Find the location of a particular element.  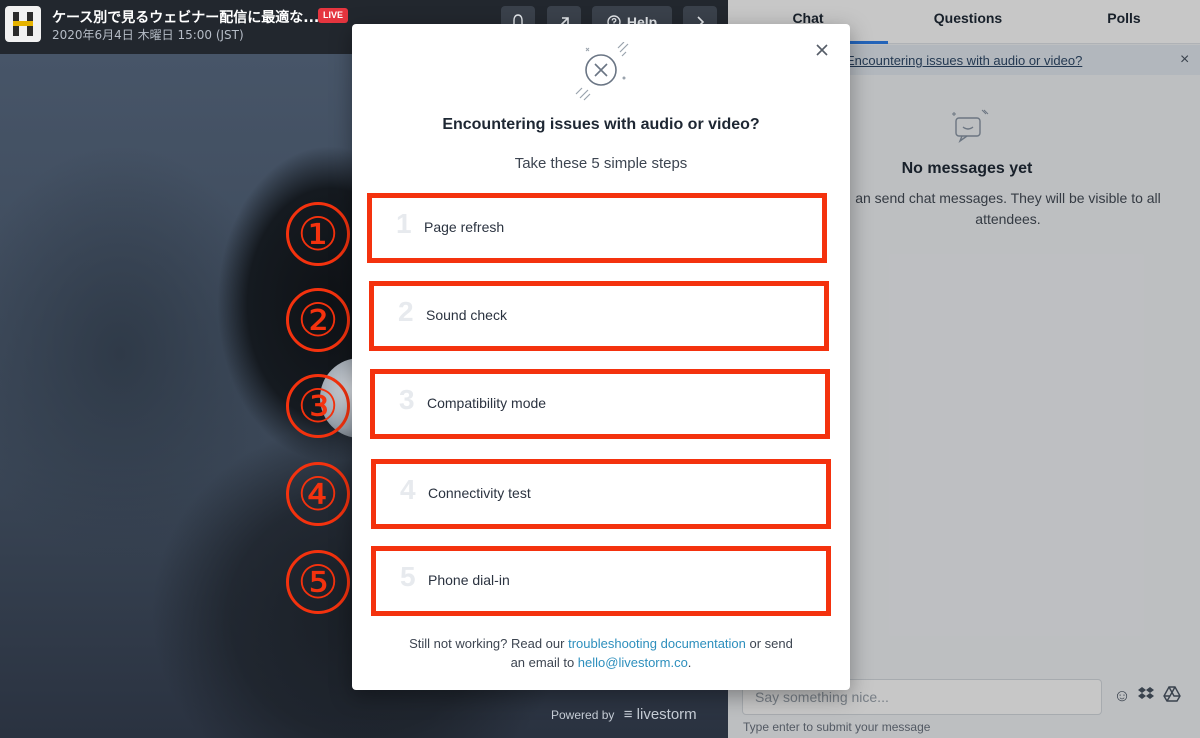

step-number: 3 is located at coordinates (407, 399).